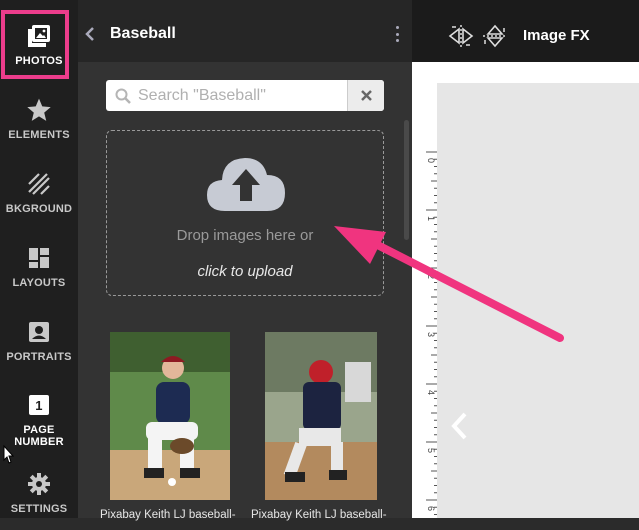 Image resolution: width=639 pixels, height=530 pixels. What do you see at coordinates (431, 276) in the screenshot?
I see `ruler-tick-label: 2` at bounding box center [431, 276].